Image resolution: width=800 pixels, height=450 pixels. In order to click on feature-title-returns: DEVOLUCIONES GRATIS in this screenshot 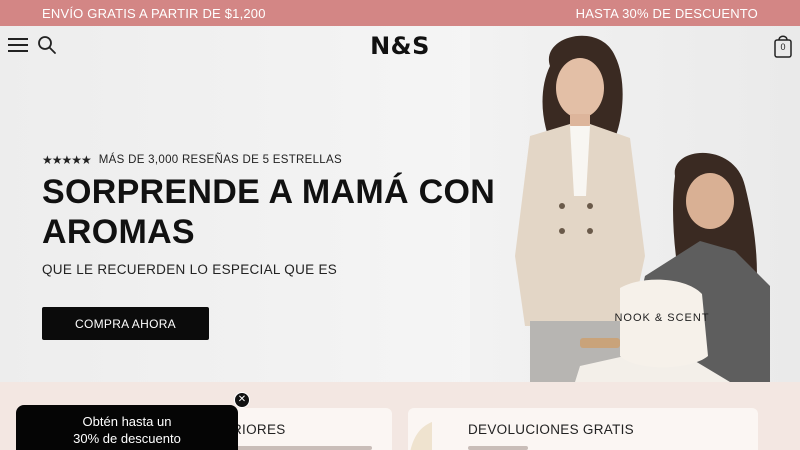, I will do `click(551, 429)`.